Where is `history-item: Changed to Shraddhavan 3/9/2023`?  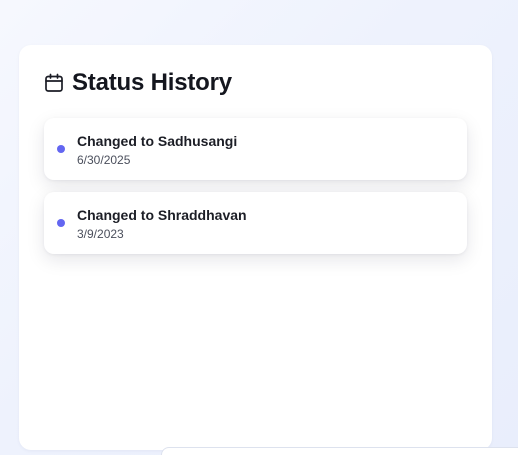 history-item: Changed to Shraddhavan 3/9/2023 is located at coordinates (255, 223).